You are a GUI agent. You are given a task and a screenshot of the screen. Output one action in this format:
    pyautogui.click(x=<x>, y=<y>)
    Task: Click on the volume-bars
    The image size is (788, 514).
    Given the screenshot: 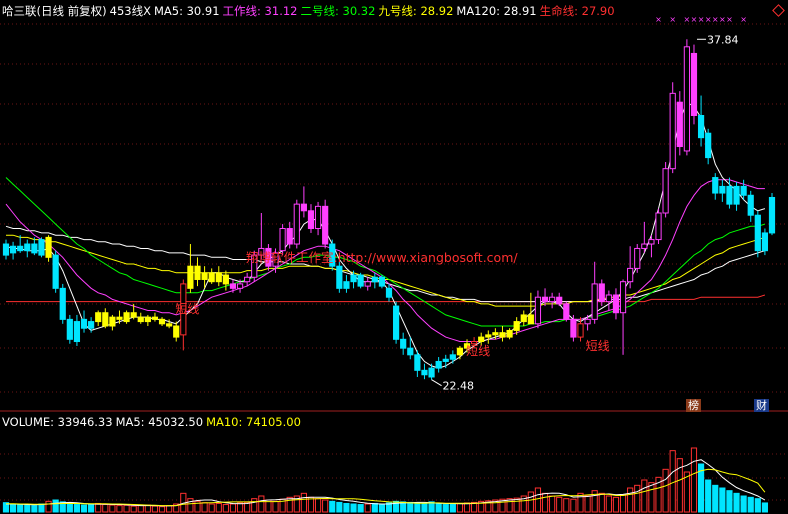 What is the action you would take?
    pyautogui.click(x=385, y=480)
    